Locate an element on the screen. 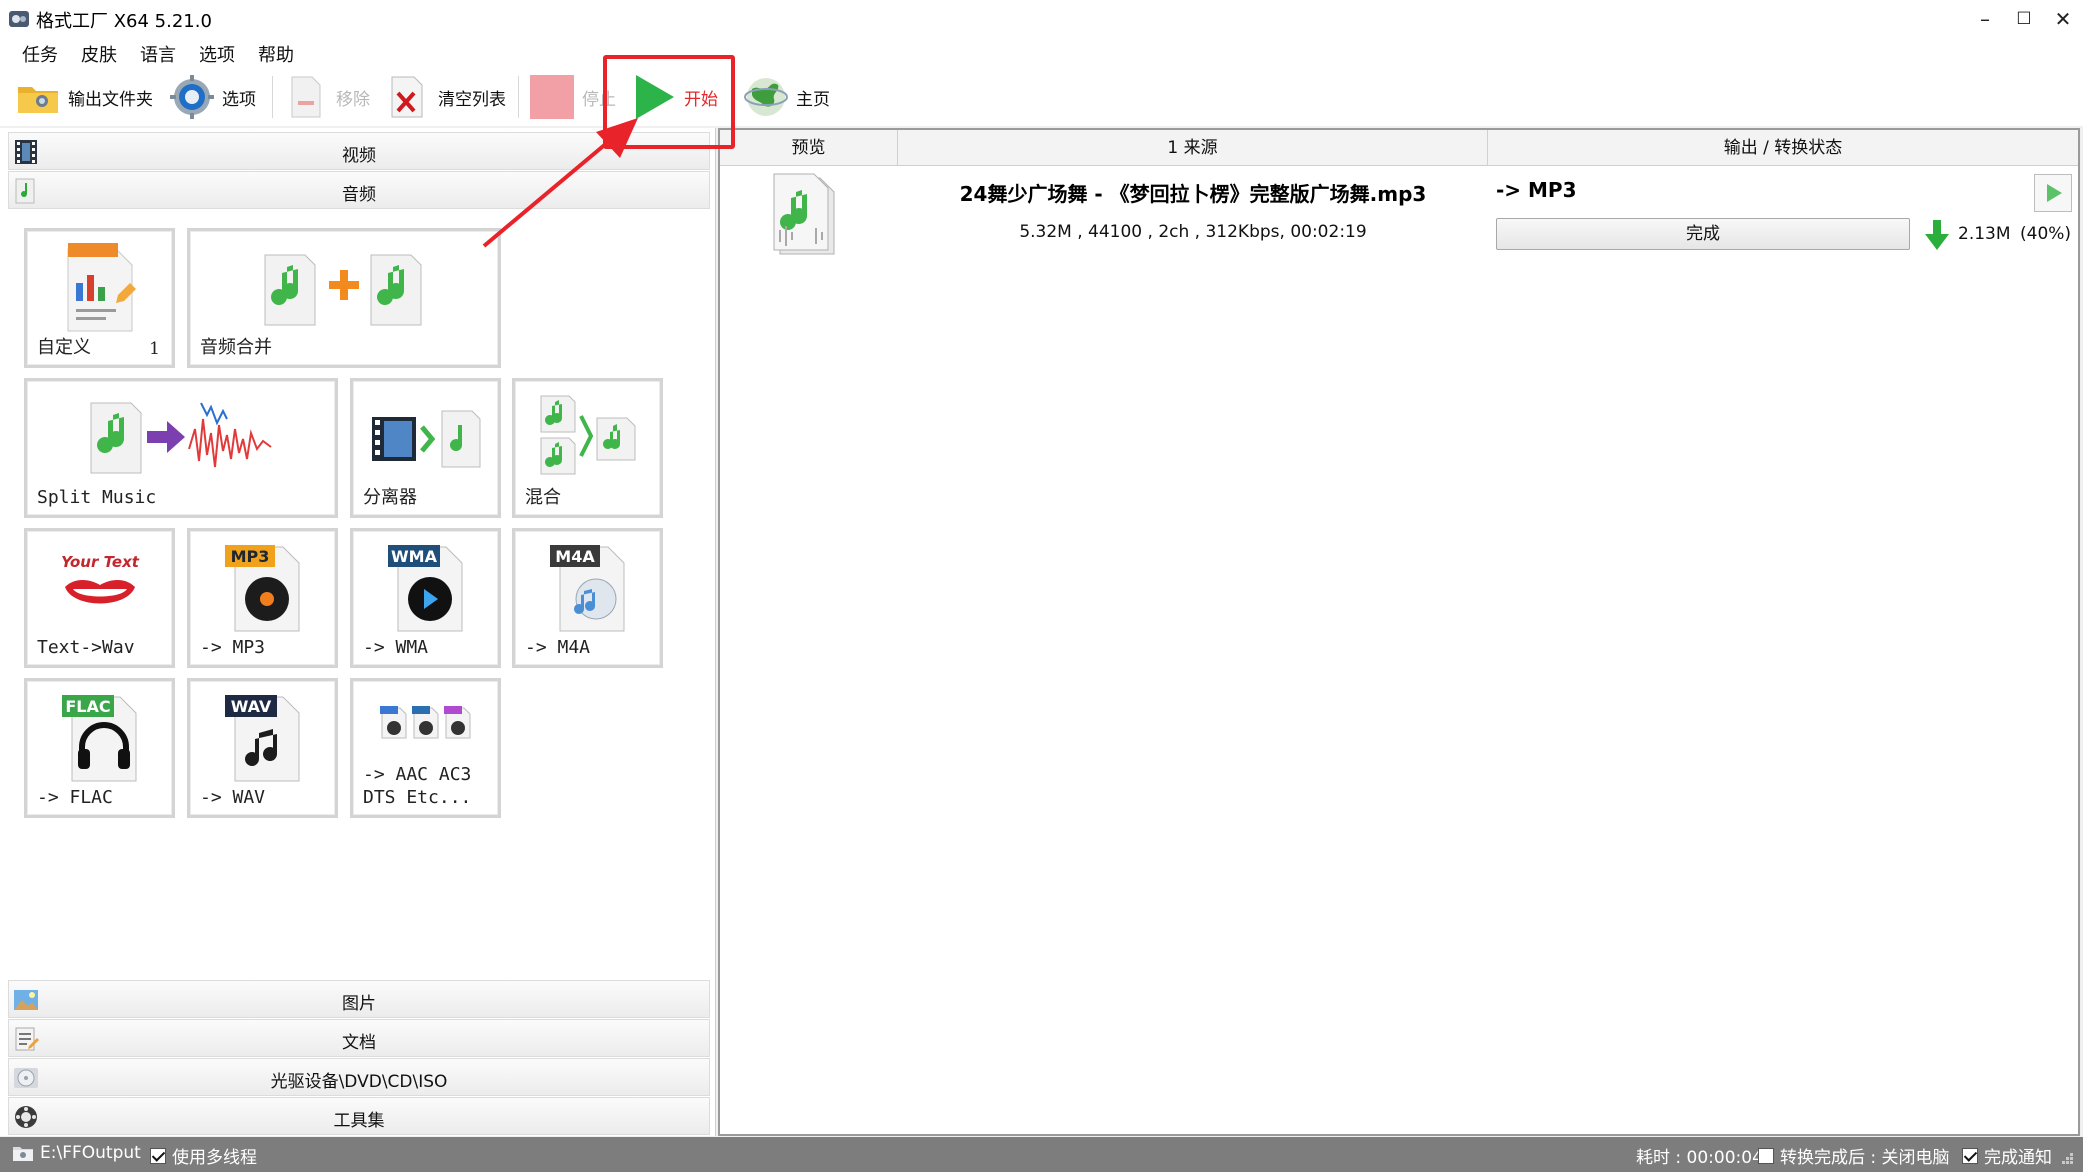 Image resolution: width=2083 pixels, height=1172 pixels. after-done-label: 转换完成后 : 关闭电脑 is located at coordinates (1865, 1158).